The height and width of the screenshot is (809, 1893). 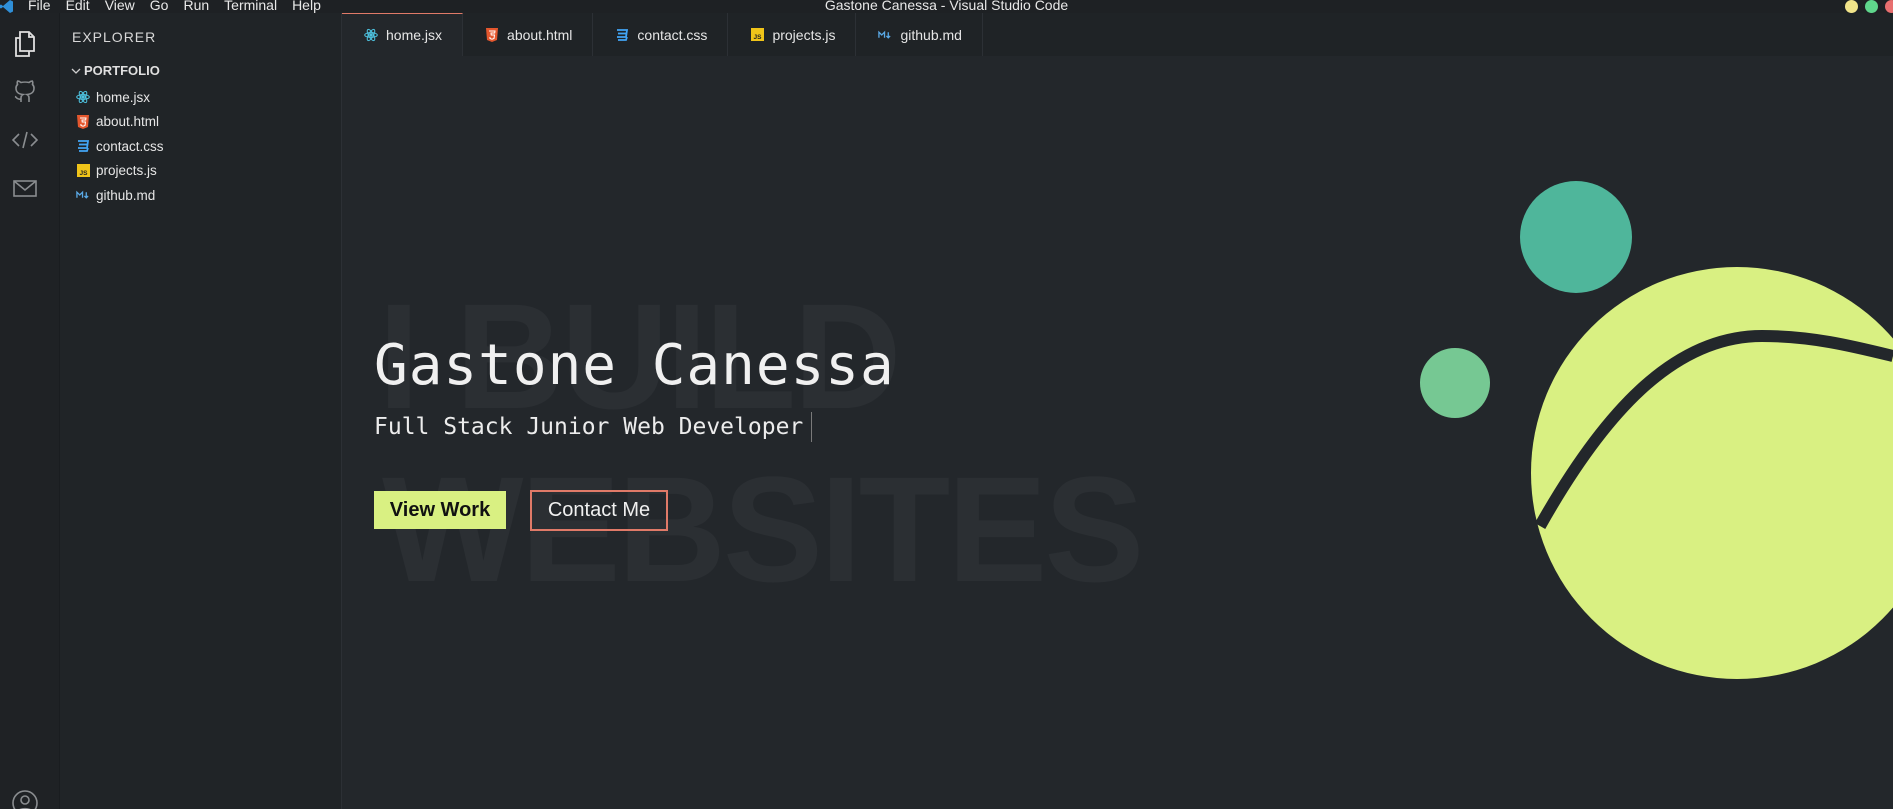 I want to click on tennis-ball, so click(x=1712, y=473).